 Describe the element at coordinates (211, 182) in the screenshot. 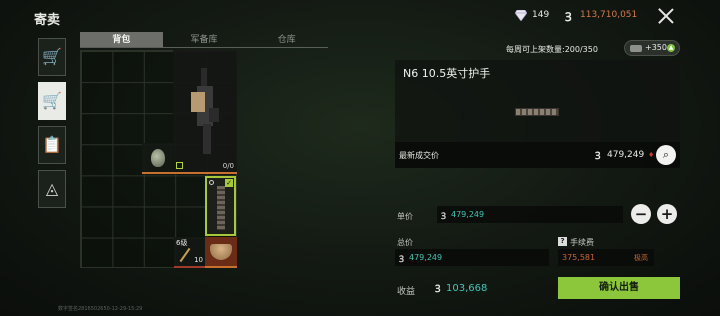

I see `lock-dot-icon` at that location.